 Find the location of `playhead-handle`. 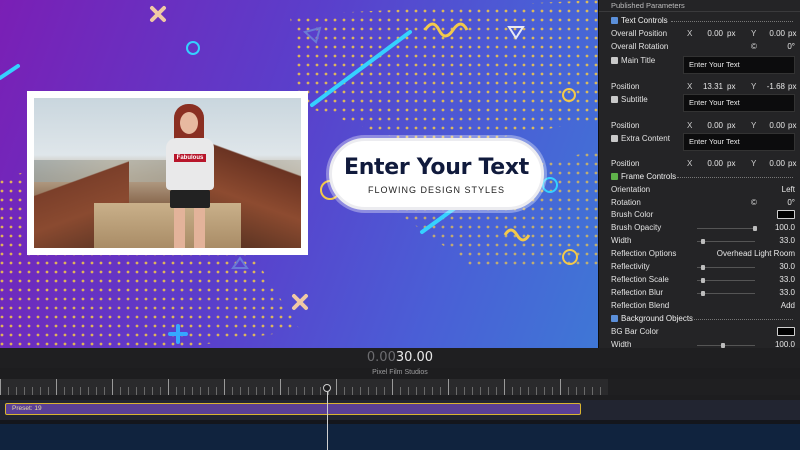

playhead-handle is located at coordinates (327, 388).